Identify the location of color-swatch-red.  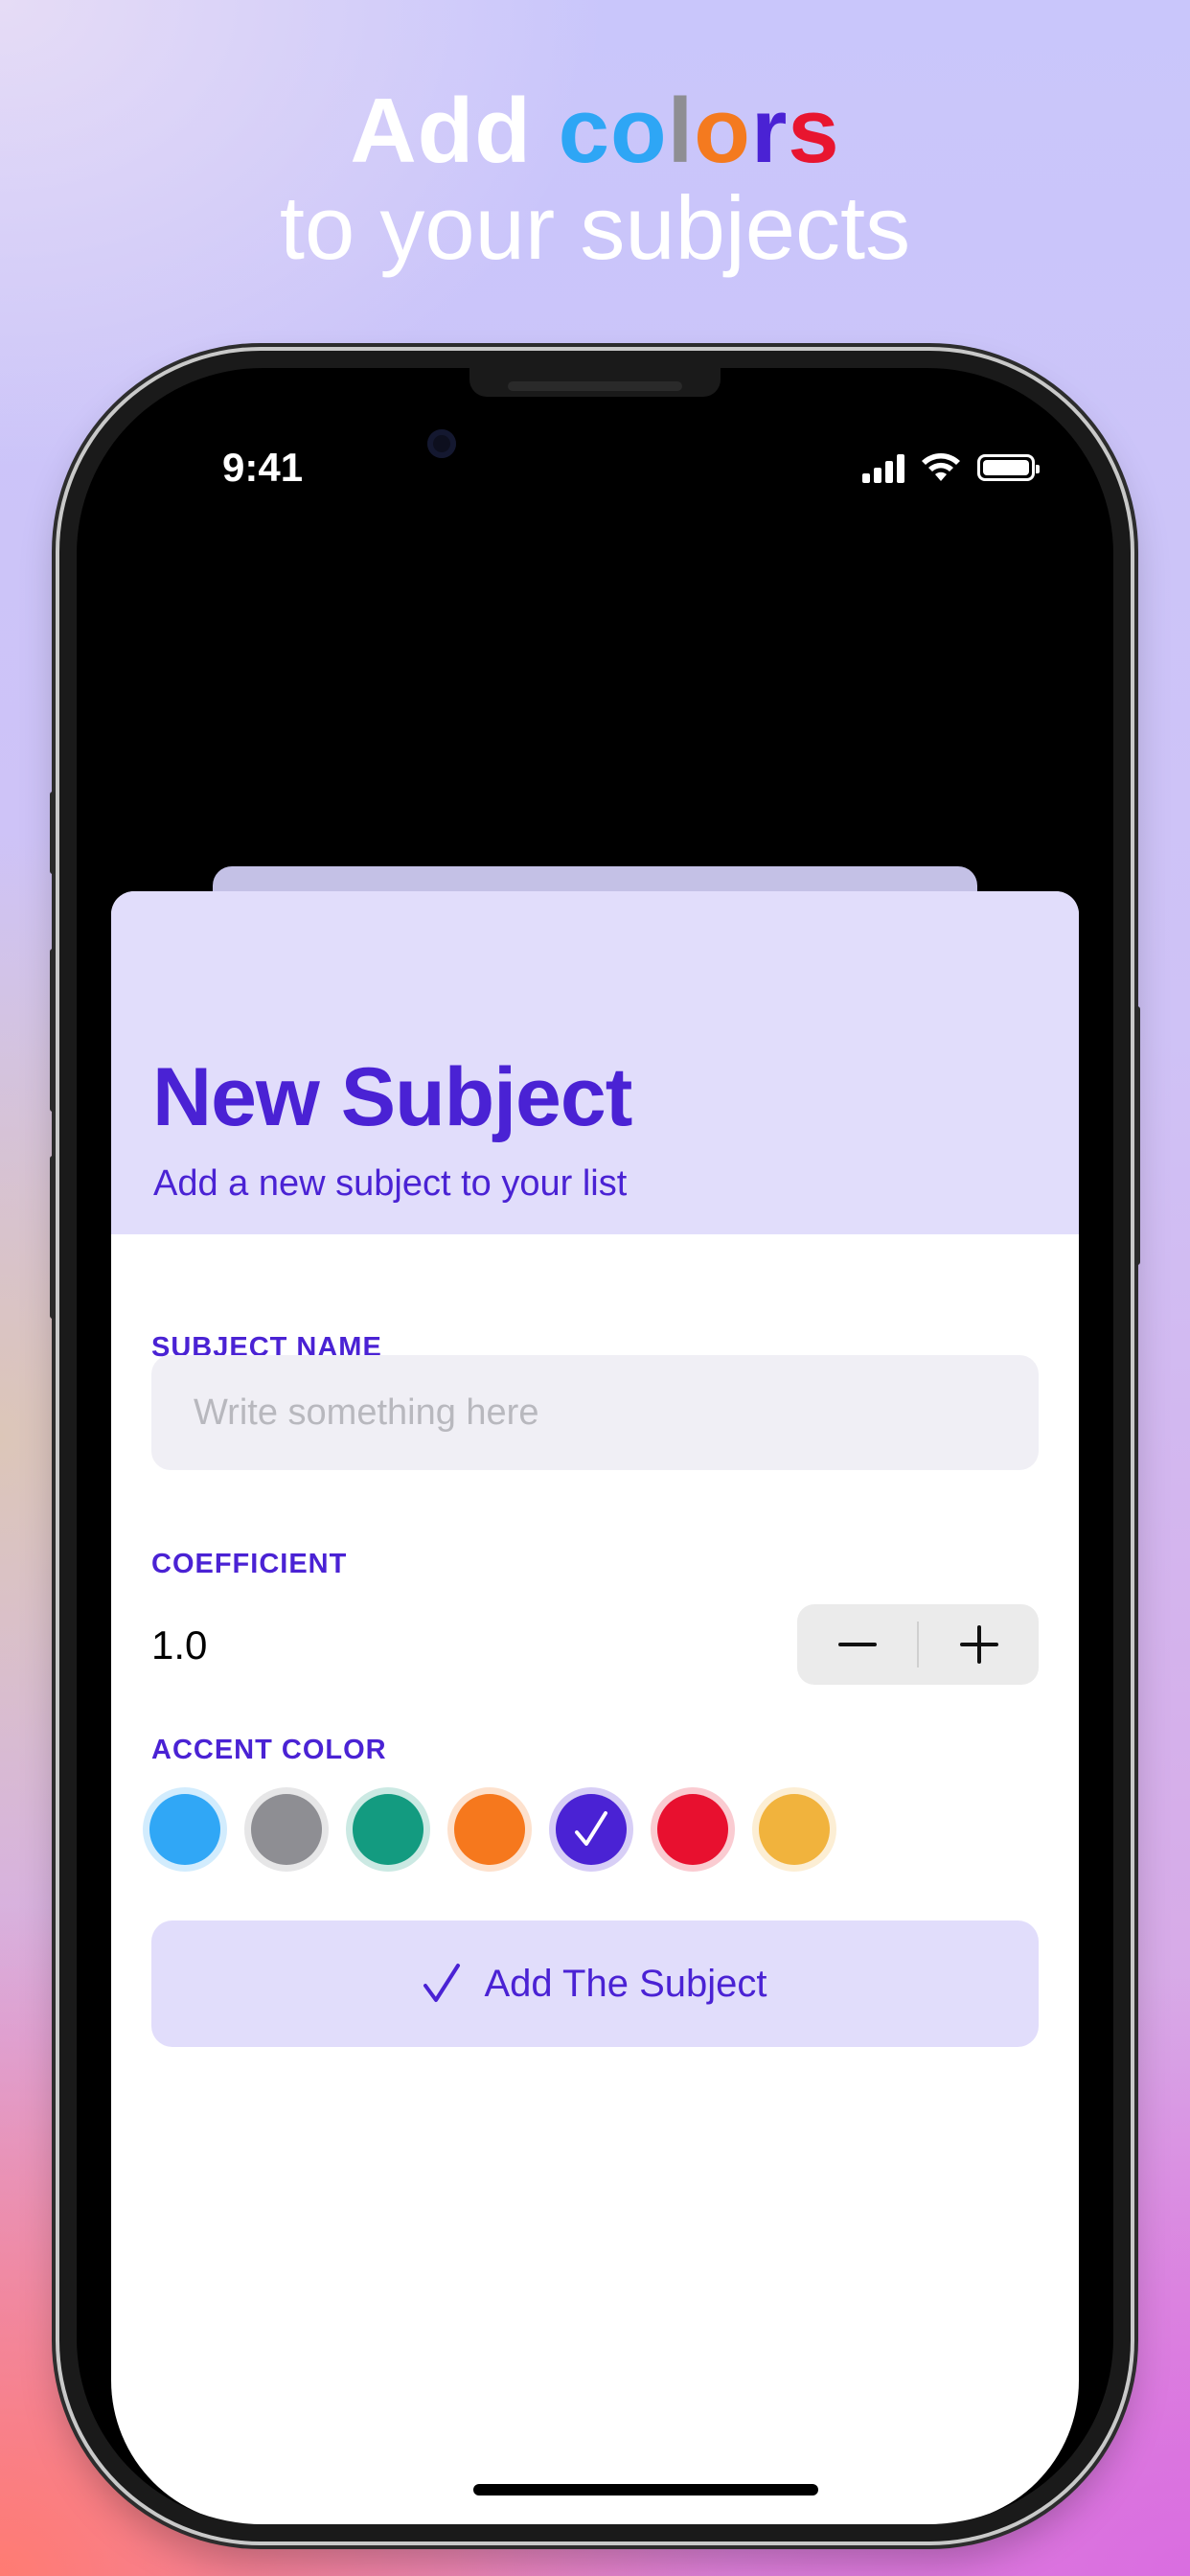
(693, 1829).